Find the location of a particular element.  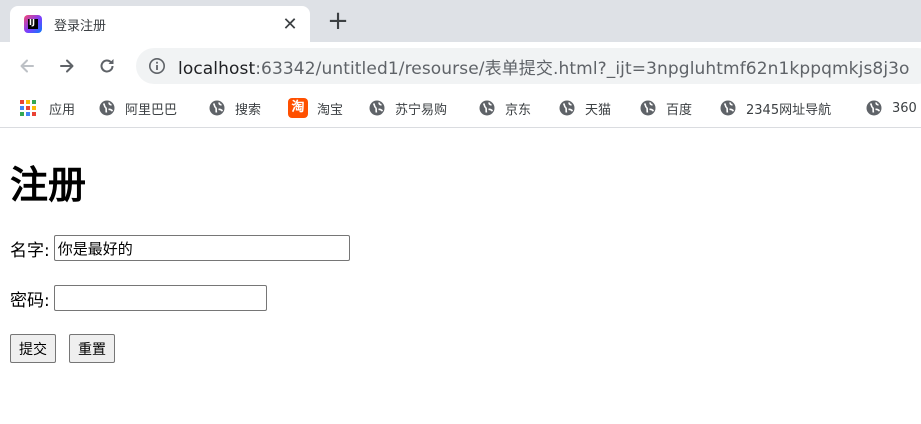

taobao-icon: 淘 is located at coordinates (298, 108).